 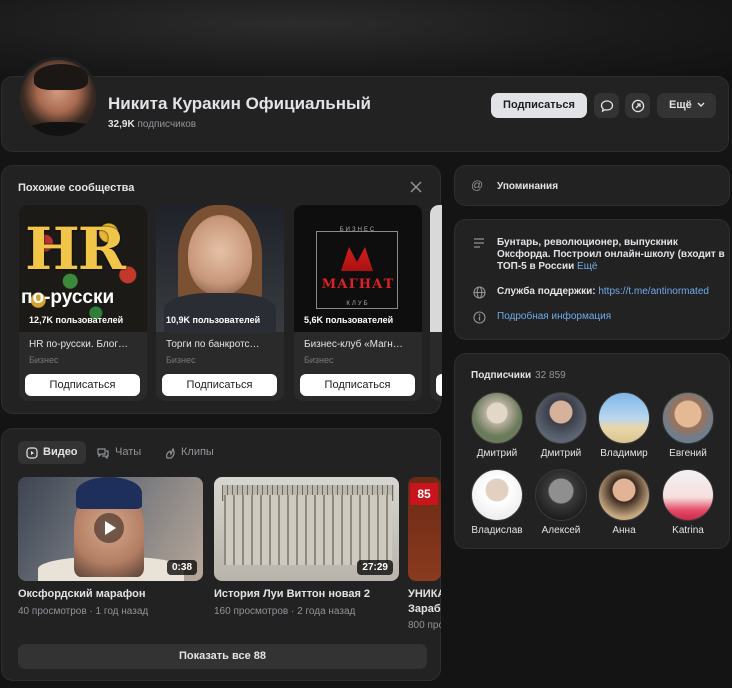 I want to click on play-icon, so click(x=109, y=528).